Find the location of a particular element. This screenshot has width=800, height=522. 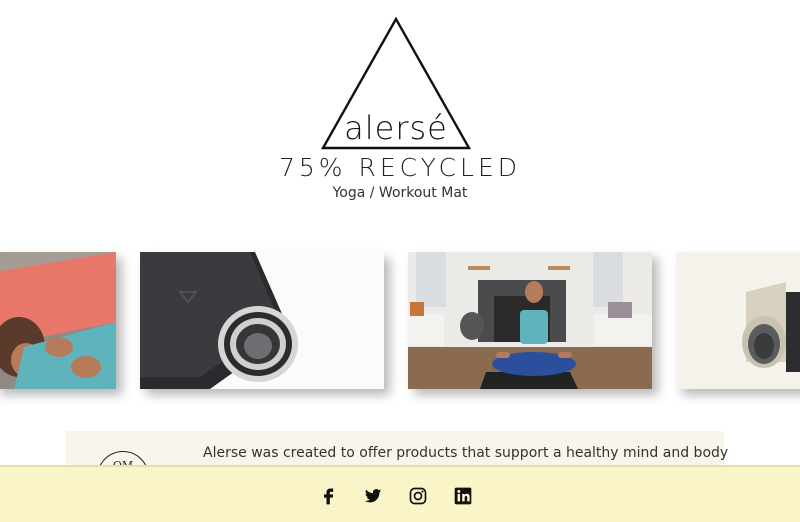

facebook-icon is located at coordinates (329, 496).